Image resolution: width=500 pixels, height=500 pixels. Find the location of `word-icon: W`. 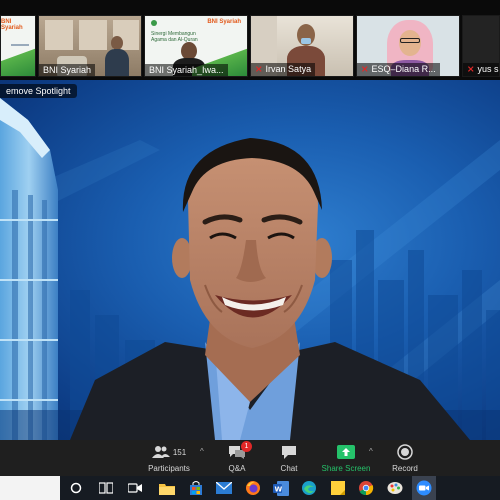

word-icon: W is located at coordinates (281, 488).